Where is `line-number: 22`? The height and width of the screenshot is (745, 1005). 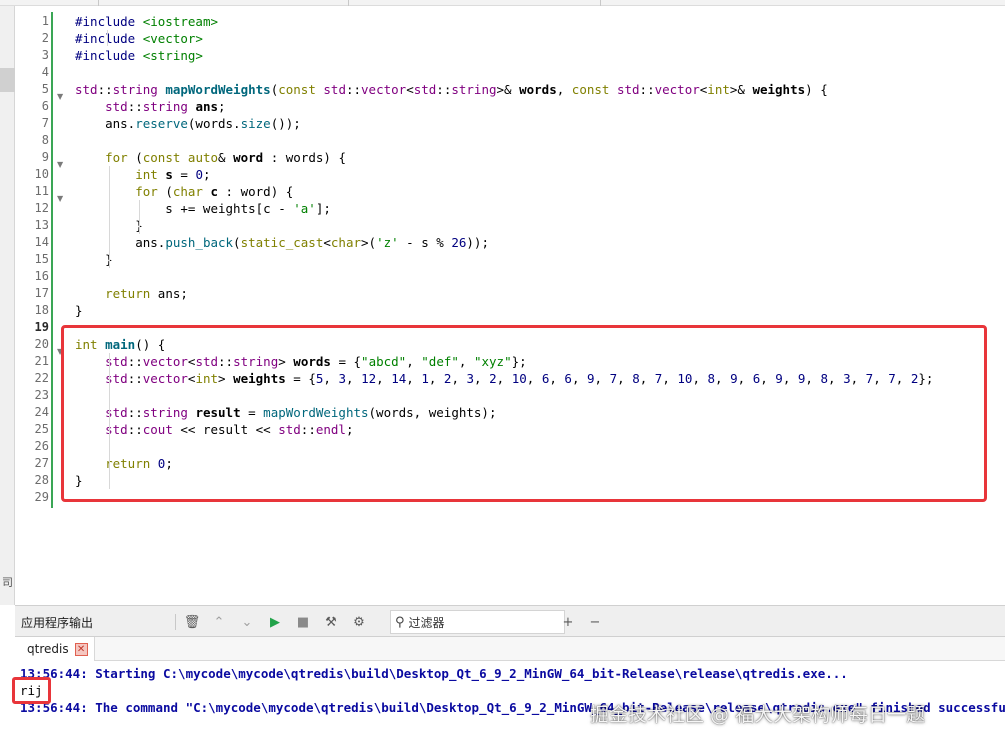 line-number: 22 is located at coordinates (41, 378).